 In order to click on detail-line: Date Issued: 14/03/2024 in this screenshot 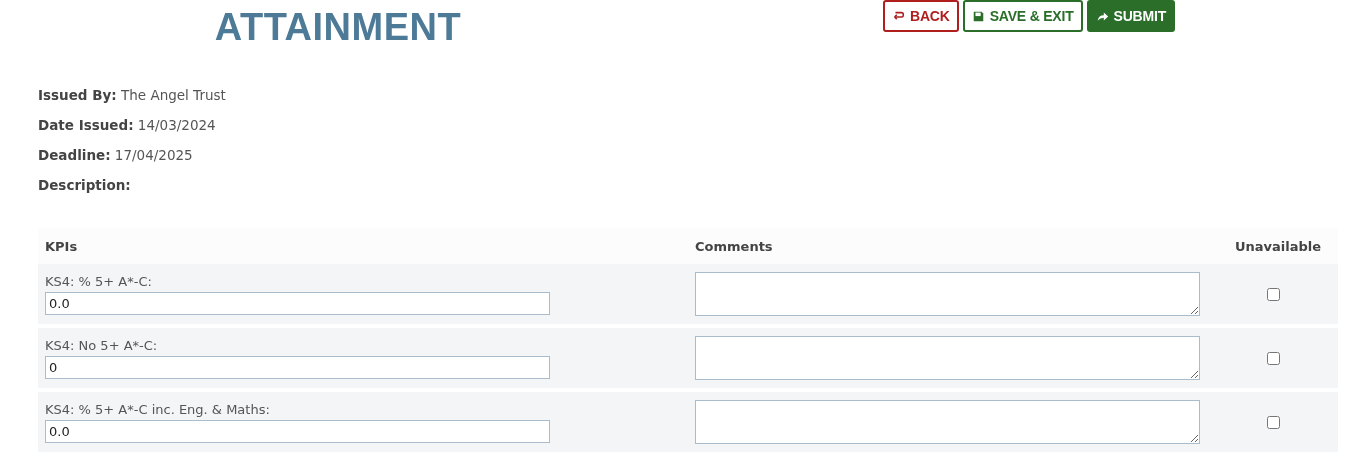, I will do `click(127, 125)`.